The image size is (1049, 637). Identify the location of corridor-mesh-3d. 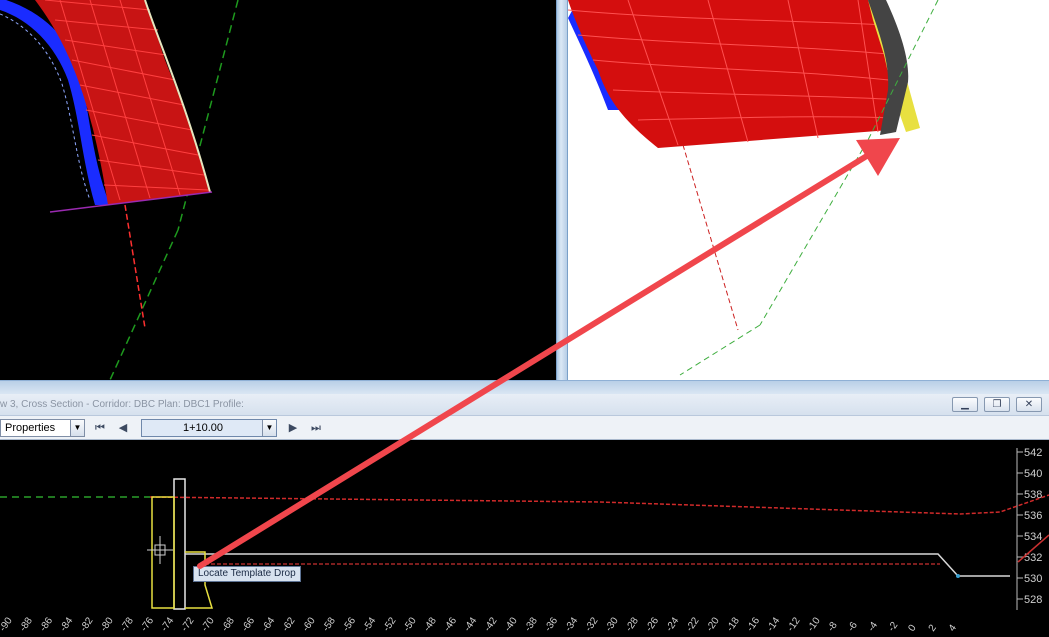
(738, 74).